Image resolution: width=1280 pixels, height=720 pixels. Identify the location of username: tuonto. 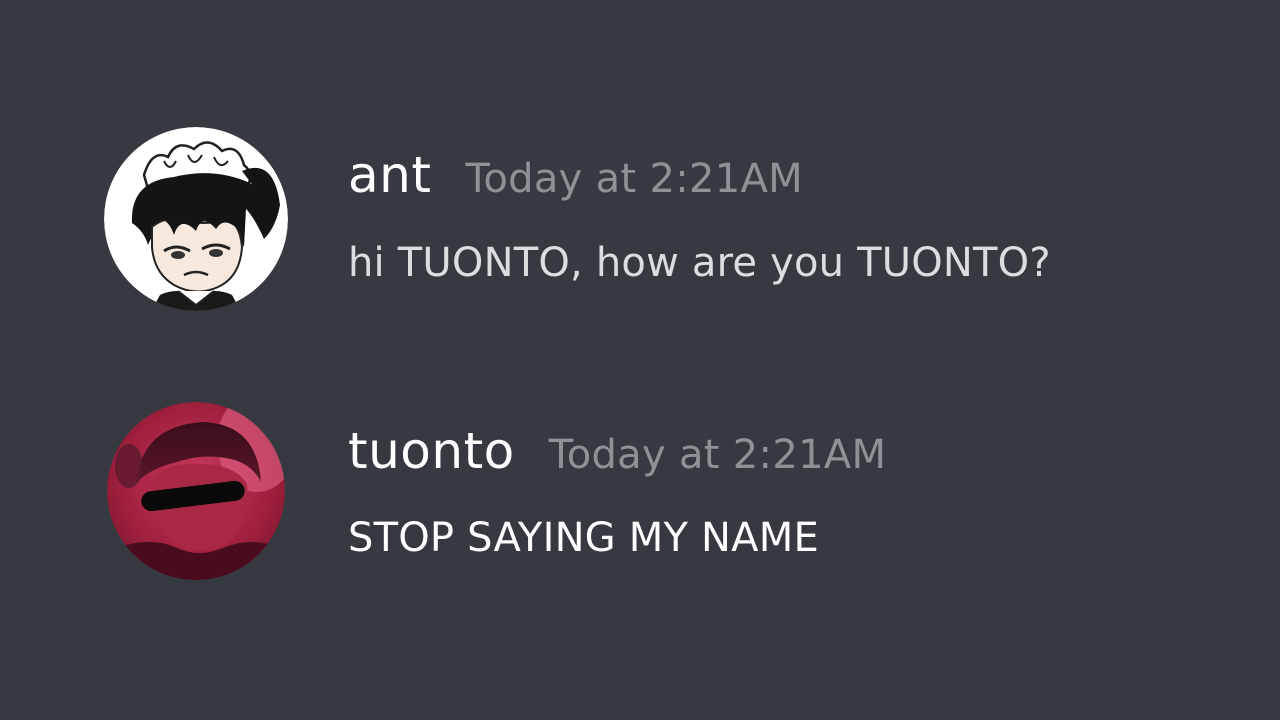
(431, 451).